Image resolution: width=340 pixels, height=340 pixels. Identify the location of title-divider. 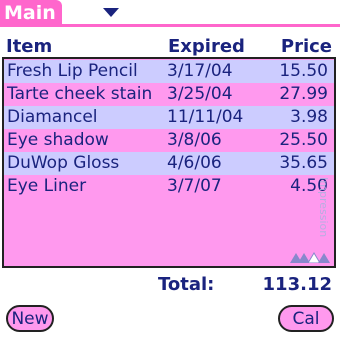
(170, 25).